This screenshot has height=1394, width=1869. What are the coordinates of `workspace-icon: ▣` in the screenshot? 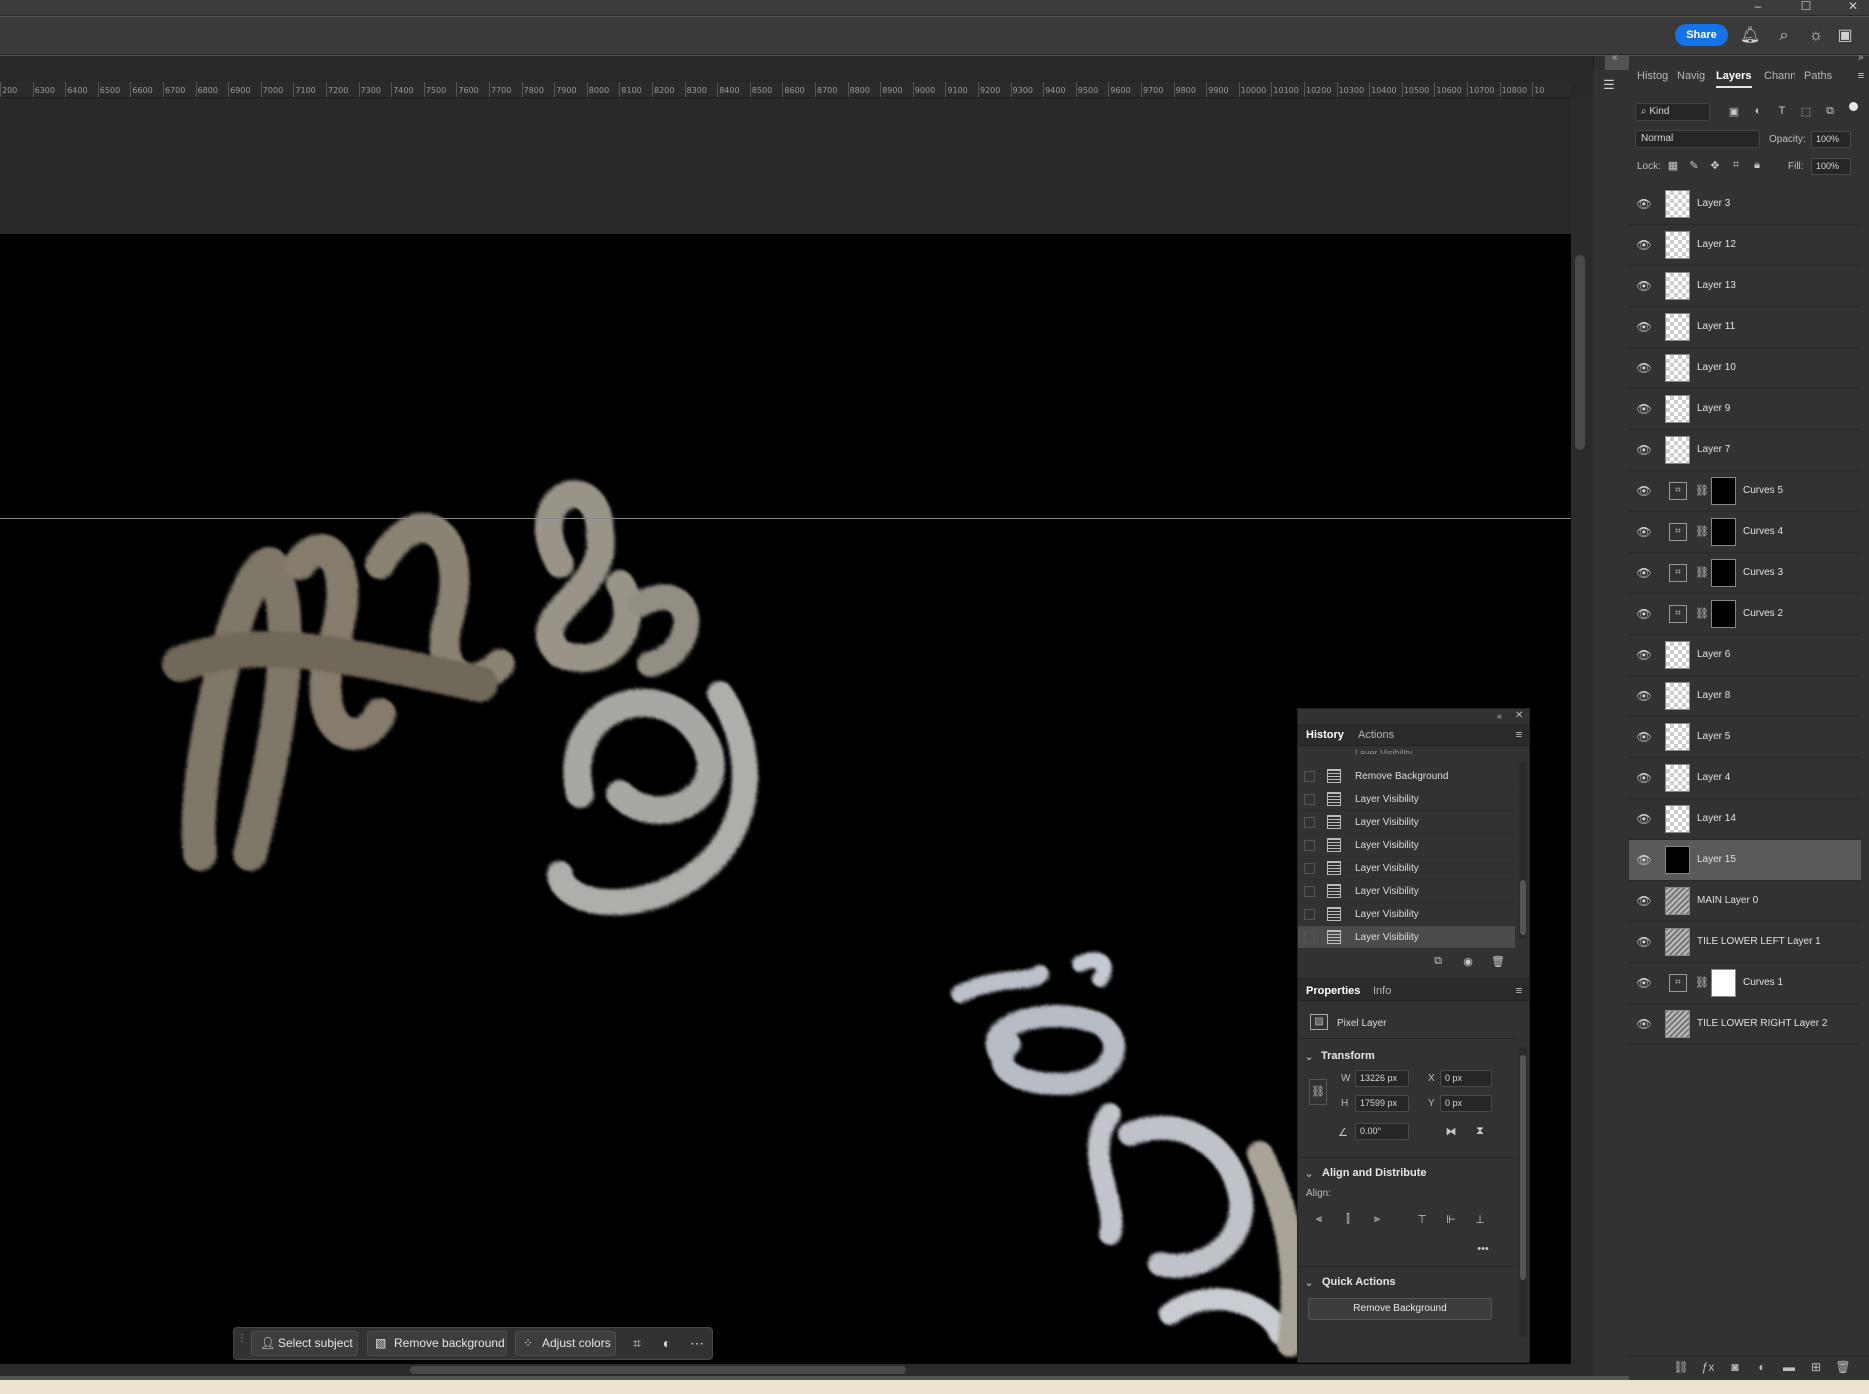 It's located at (1845, 36).